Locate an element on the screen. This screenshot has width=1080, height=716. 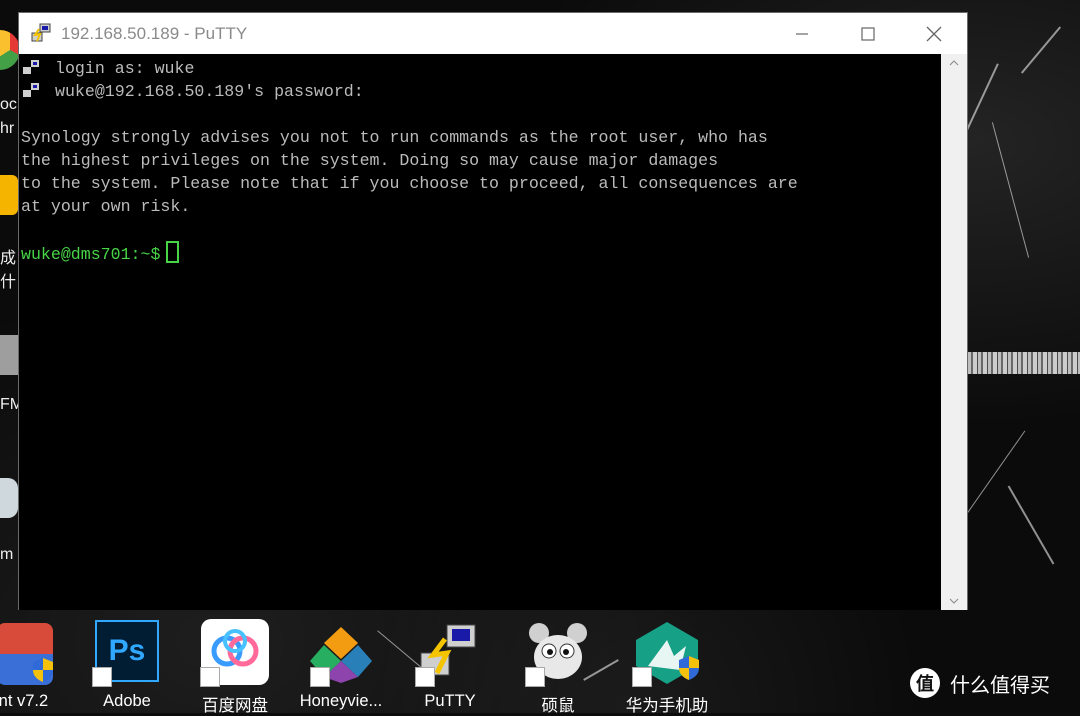
scroll-down-button is located at coordinates (954, 601).